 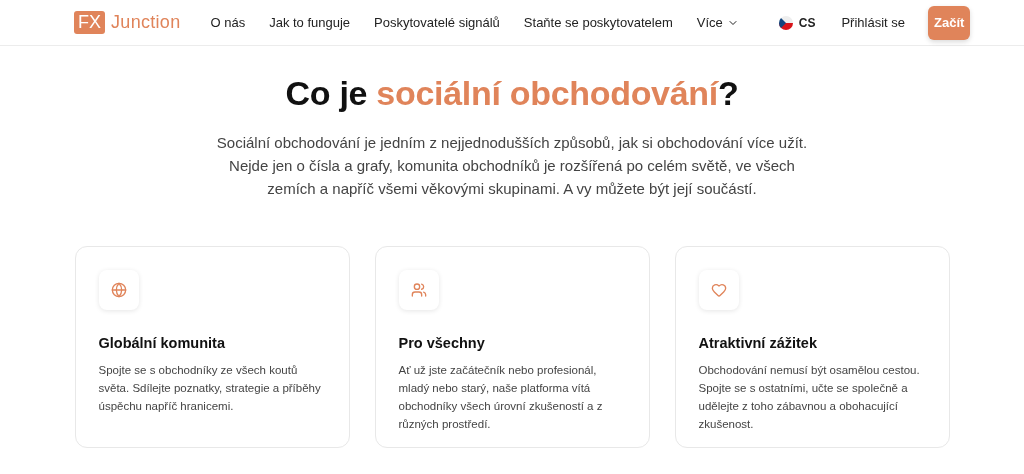 I want to click on czech-flag-icon, so click(x=785, y=22).